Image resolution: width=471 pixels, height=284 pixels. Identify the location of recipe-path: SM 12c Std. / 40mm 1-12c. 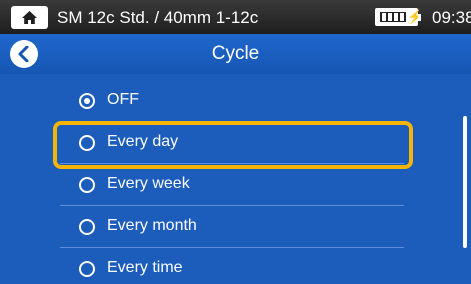
(158, 17).